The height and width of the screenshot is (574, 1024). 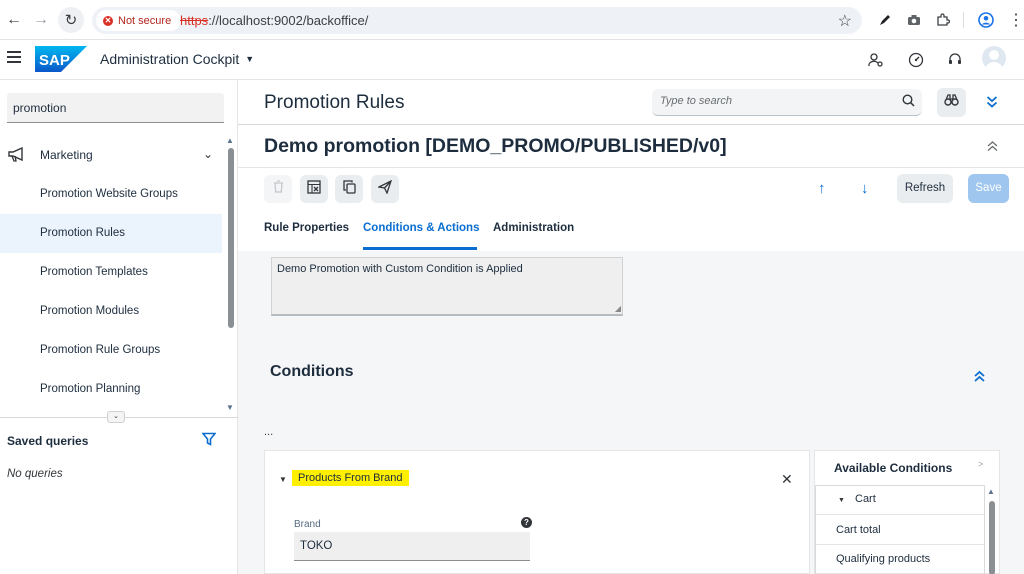 I want to click on reload-icon: ↻, so click(x=71, y=20).